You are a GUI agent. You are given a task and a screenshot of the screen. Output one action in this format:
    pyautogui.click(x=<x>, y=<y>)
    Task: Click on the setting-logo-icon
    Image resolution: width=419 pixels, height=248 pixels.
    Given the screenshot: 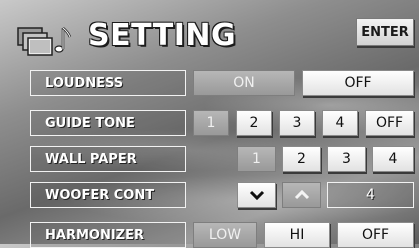 What is the action you would take?
    pyautogui.click(x=44, y=40)
    